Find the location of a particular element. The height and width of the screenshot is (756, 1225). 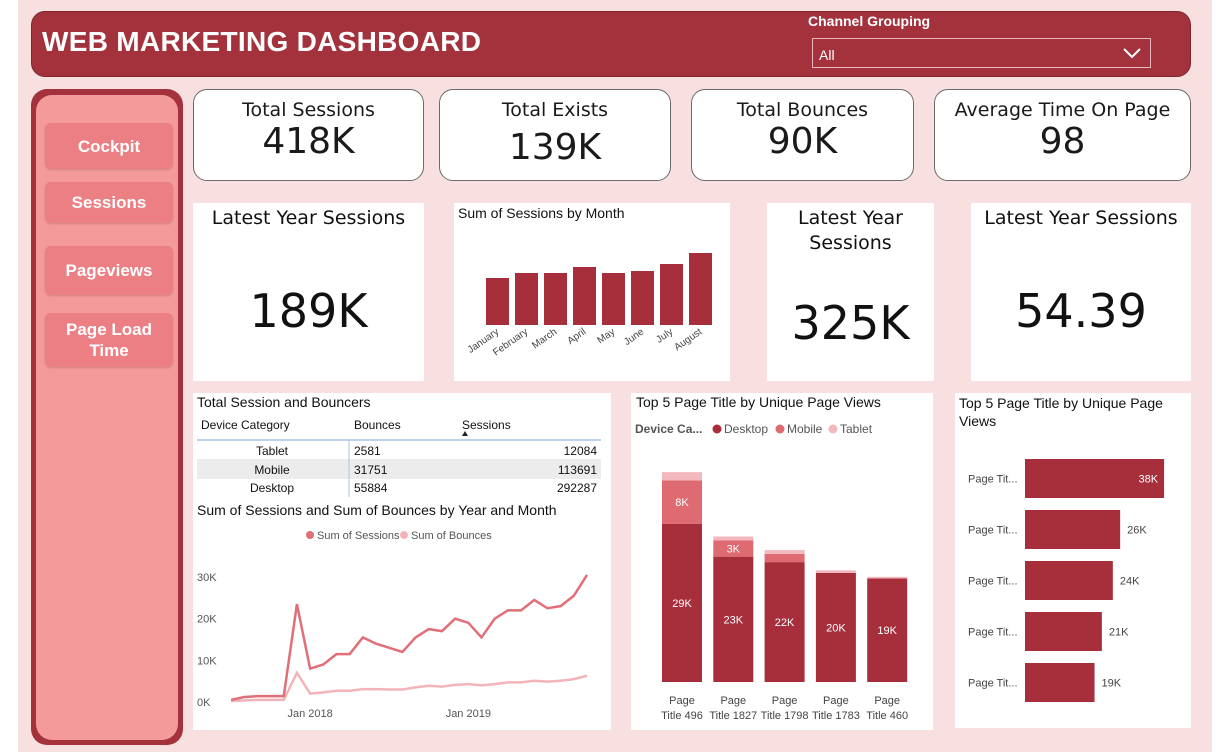

x-tick-label: Jan 2019 is located at coordinates (468, 714).